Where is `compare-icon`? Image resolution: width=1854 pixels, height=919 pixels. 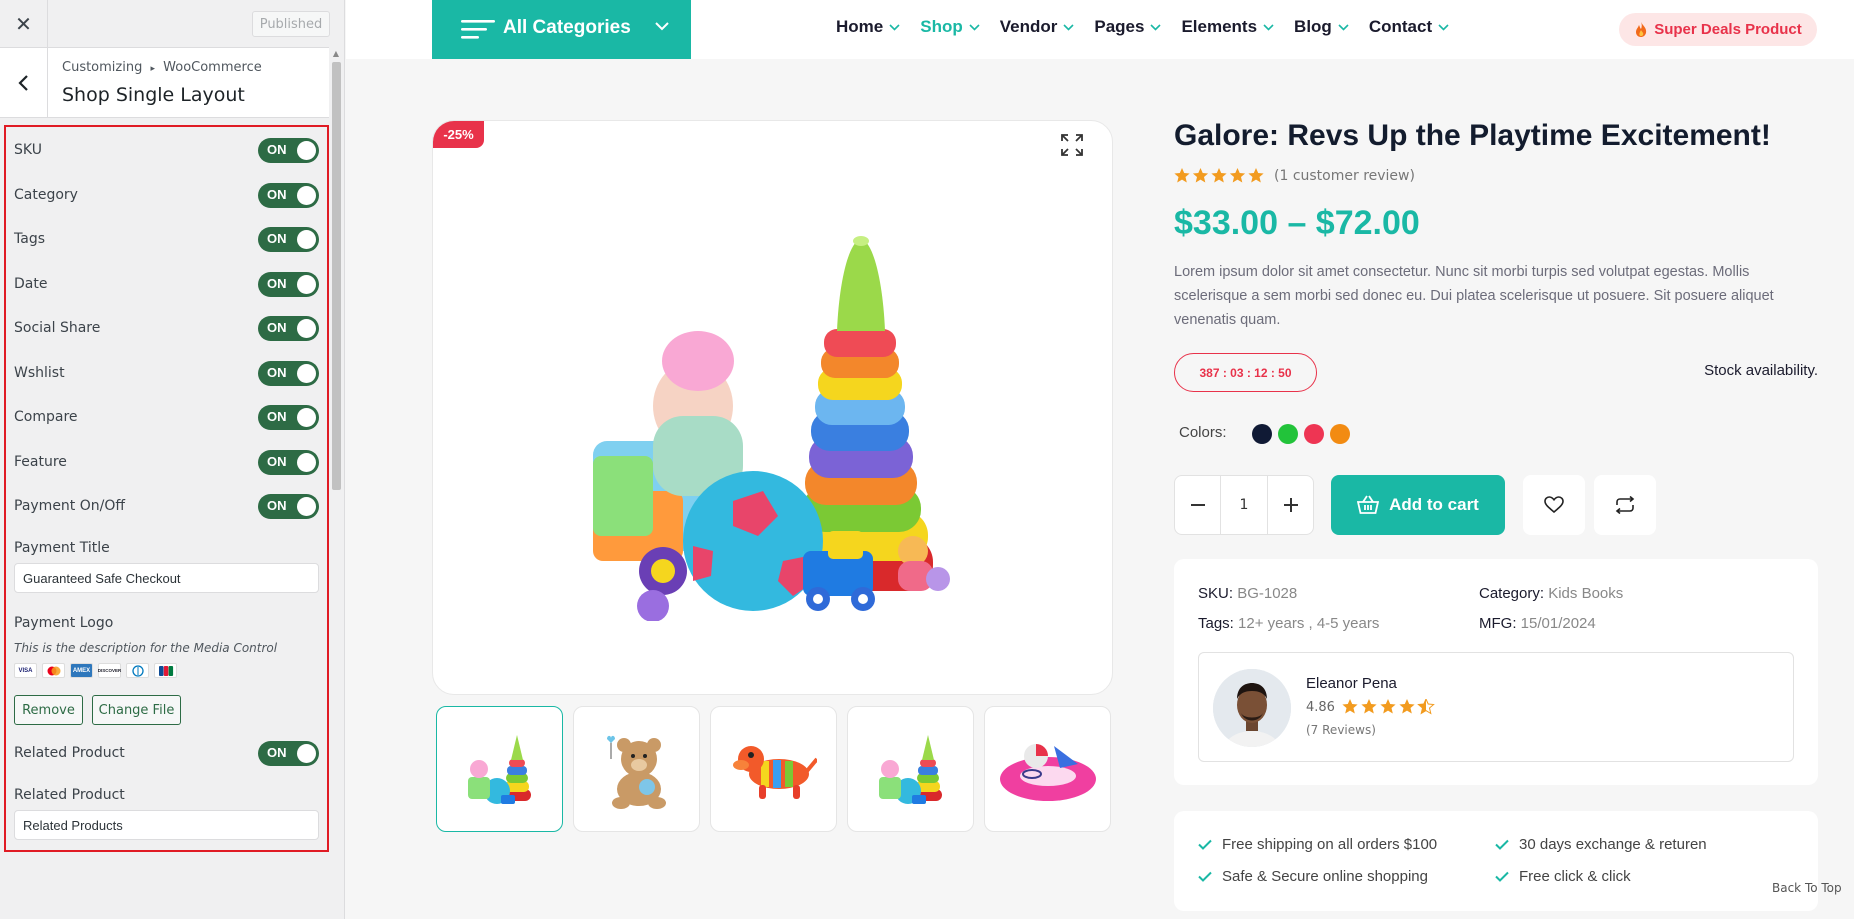
compare-icon is located at coordinates (1625, 505).